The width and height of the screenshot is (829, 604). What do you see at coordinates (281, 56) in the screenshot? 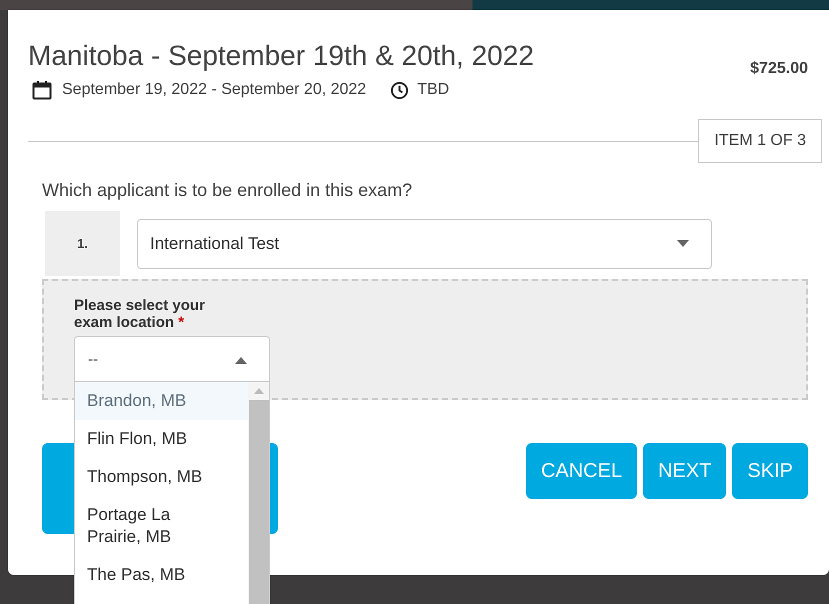
I see `exam-title: Manitoba - September 19th & 20th, 2022` at bounding box center [281, 56].